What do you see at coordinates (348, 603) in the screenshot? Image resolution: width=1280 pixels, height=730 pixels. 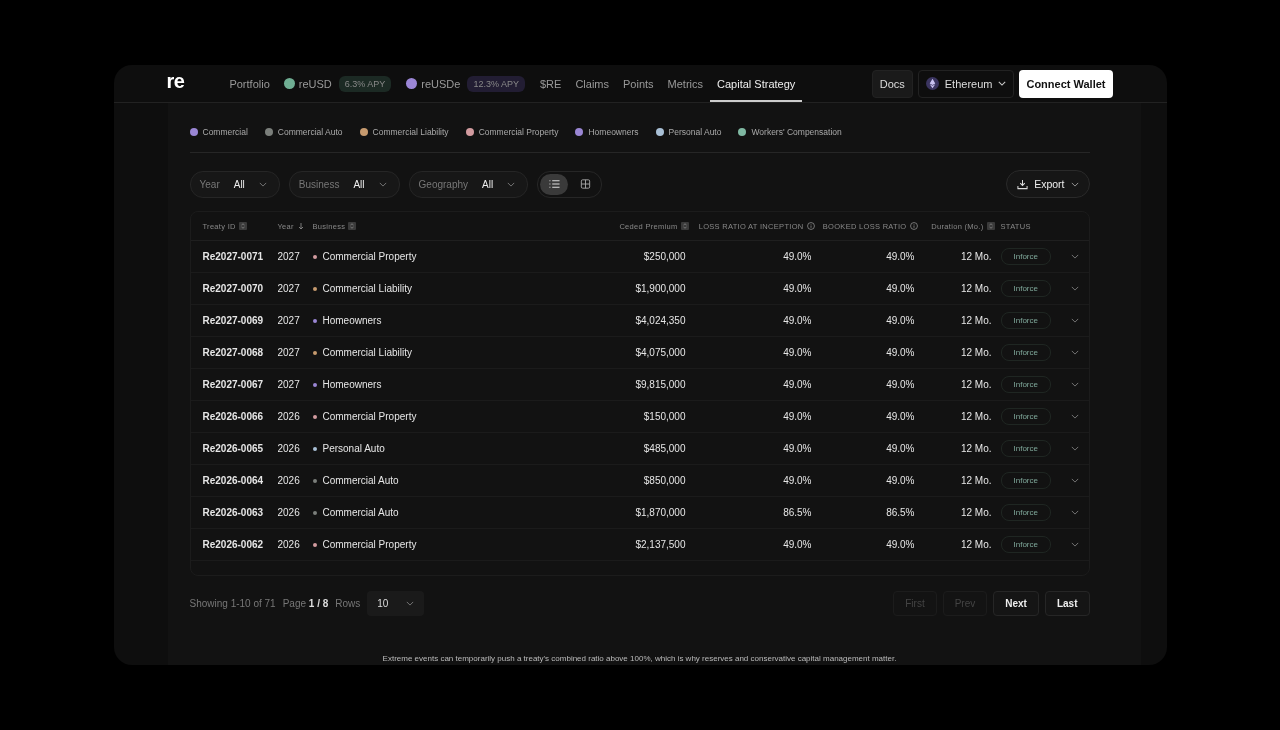 I see `rows-label: Rows` at bounding box center [348, 603].